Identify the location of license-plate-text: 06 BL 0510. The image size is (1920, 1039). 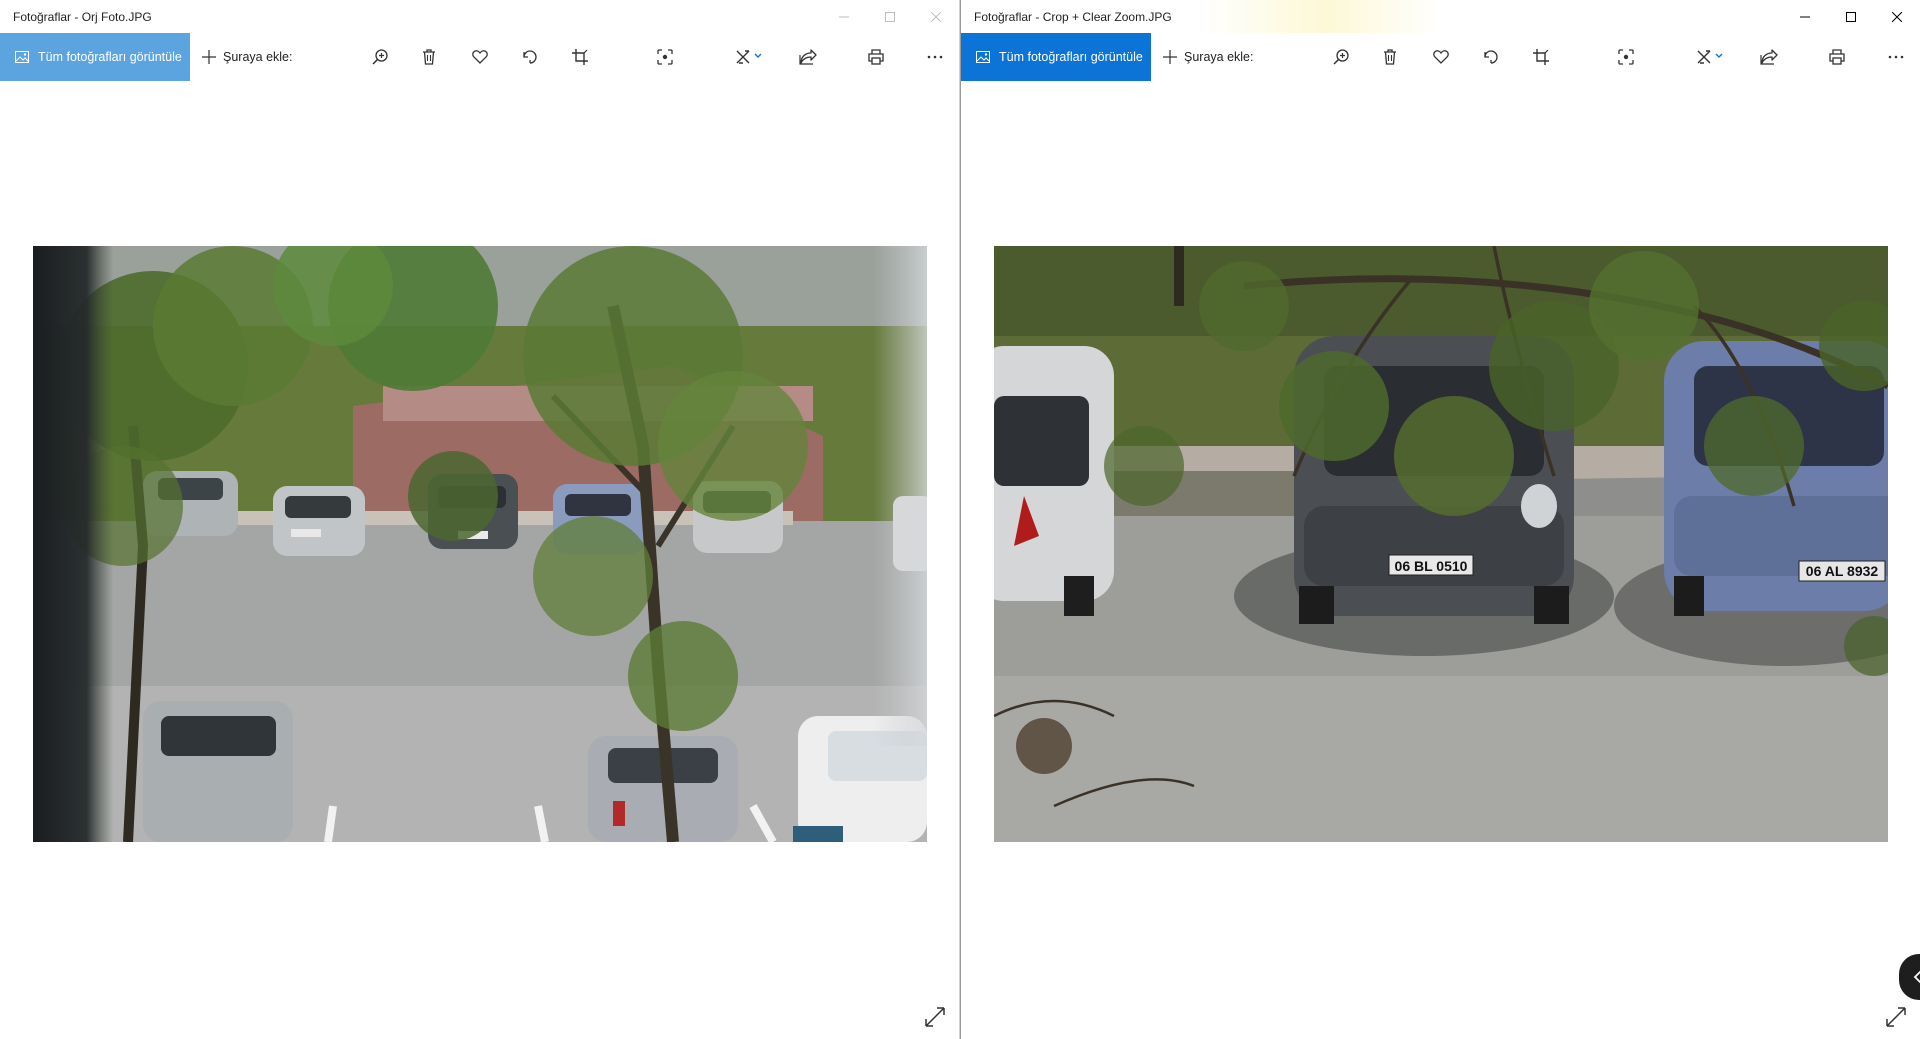
(1431, 566).